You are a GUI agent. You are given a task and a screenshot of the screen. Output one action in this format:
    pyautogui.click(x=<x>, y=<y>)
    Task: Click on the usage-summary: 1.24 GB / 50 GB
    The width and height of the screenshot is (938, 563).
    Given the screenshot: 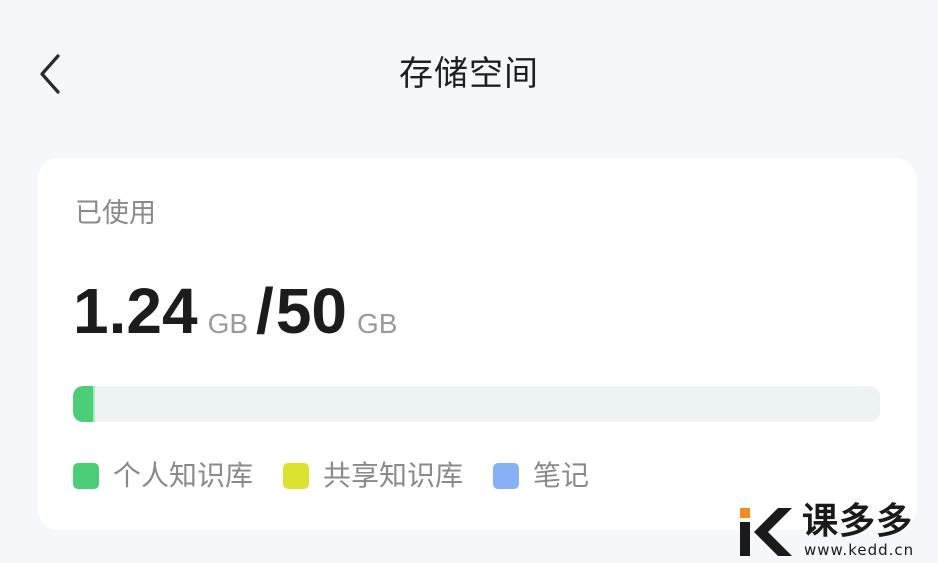 What is the action you would take?
    pyautogui.click(x=235, y=311)
    